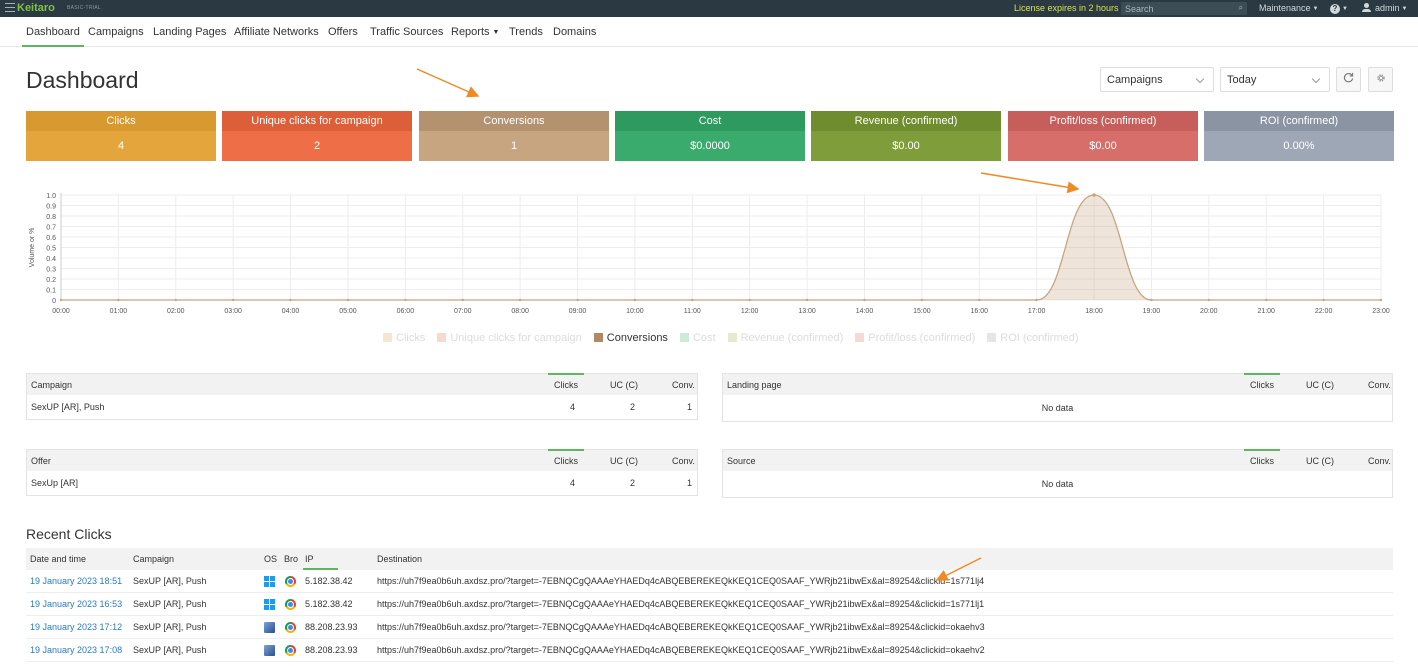  I want to click on stat-card: Clicks 4, so click(121, 136).